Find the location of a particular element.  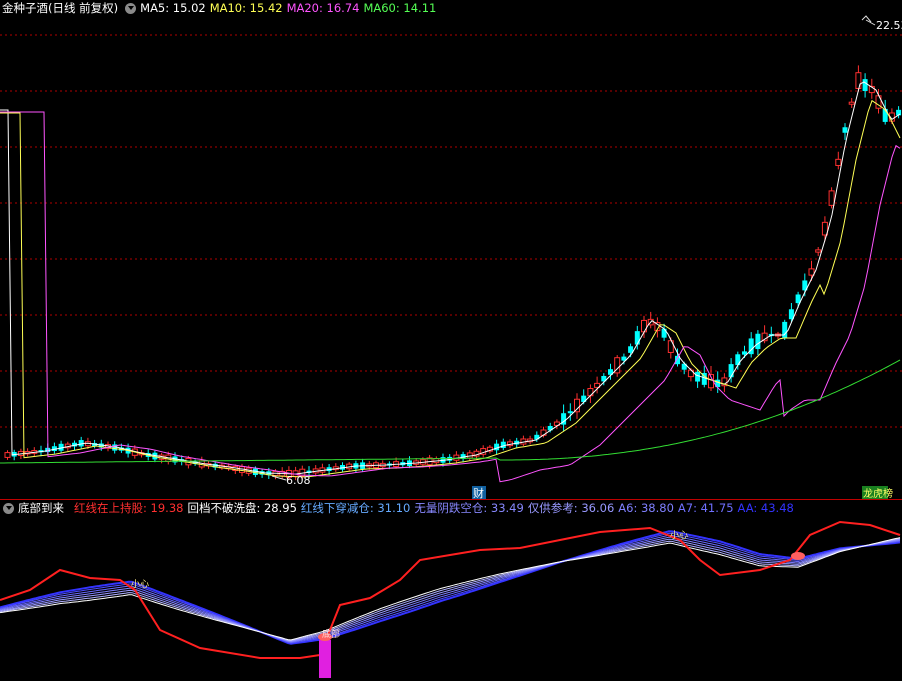

ma20-label: MA20: 16.74 is located at coordinates (323, 8).